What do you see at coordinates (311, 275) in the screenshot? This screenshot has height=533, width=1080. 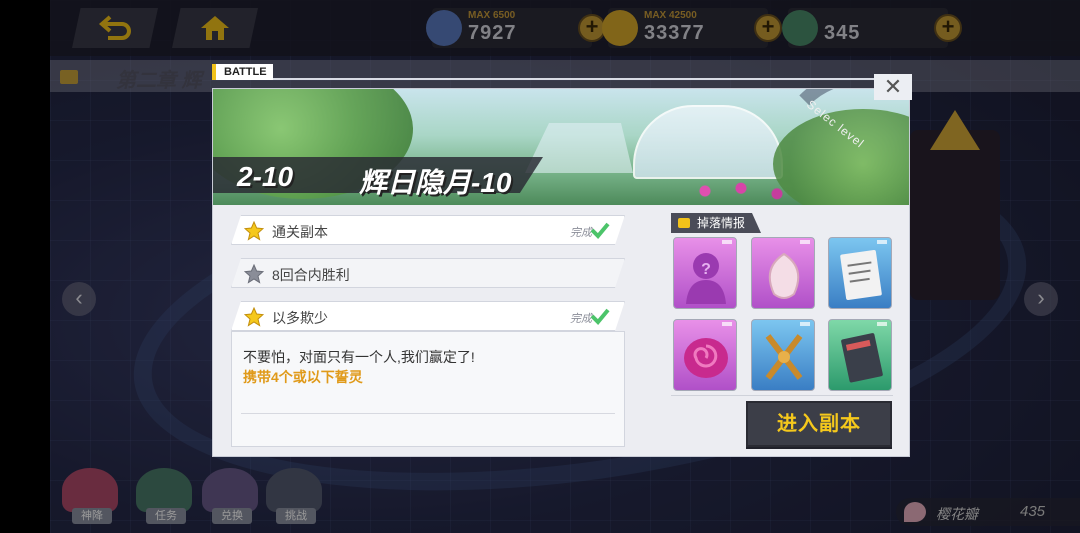 I see `objective-text: 8回合内胜利` at bounding box center [311, 275].